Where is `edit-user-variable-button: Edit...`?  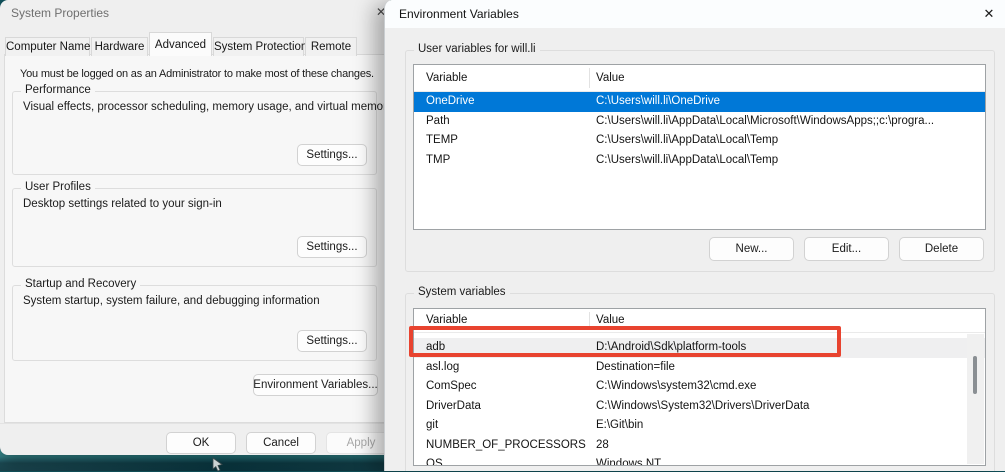 edit-user-variable-button: Edit... is located at coordinates (846, 249).